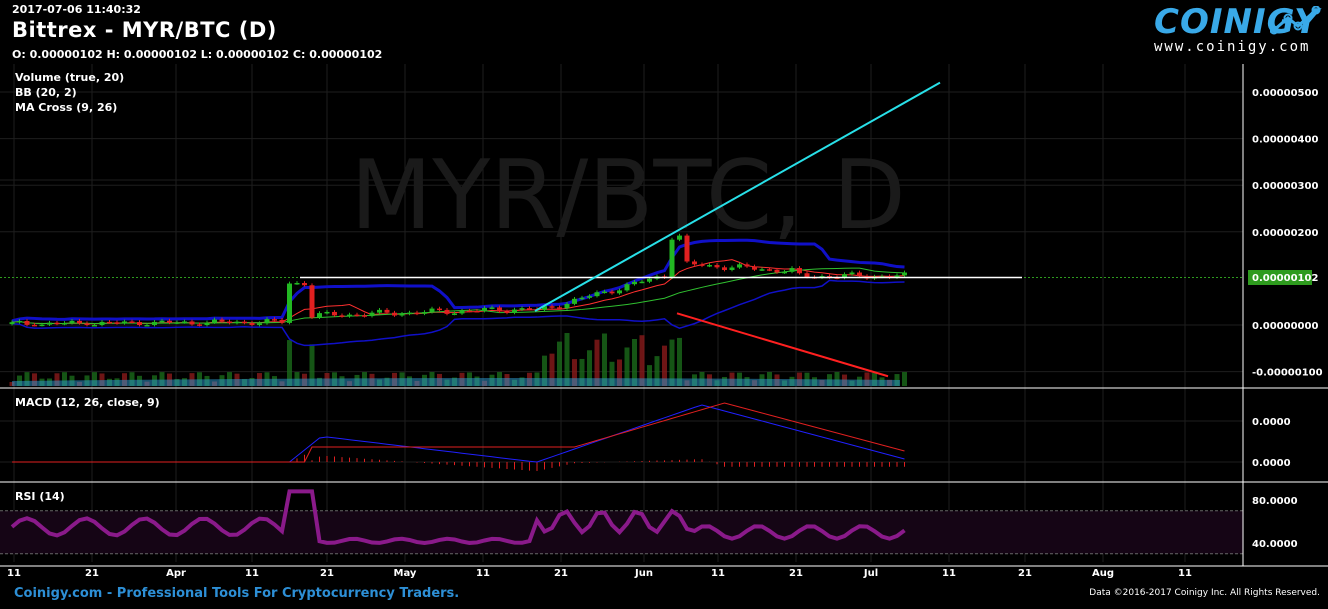 This screenshot has width=1328, height=609. I want to click on bollinger-lower, so click(458, 313).